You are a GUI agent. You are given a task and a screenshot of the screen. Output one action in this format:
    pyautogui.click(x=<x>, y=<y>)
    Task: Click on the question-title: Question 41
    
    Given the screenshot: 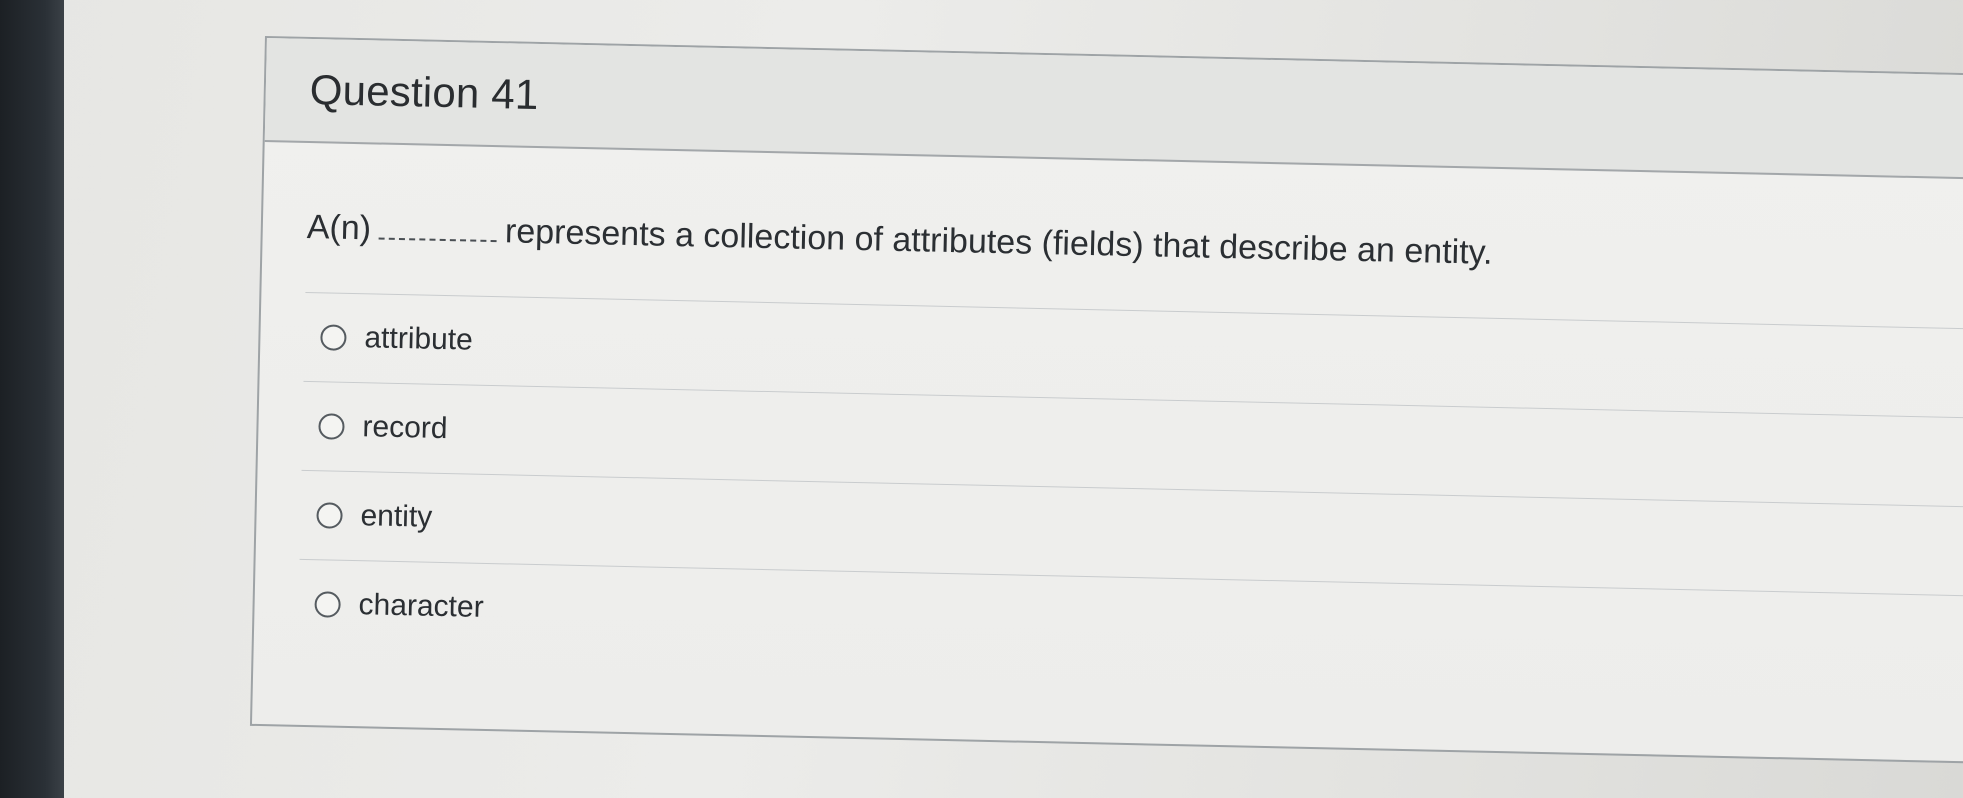 What is the action you would take?
    pyautogui.click(x=424, y=91)
    